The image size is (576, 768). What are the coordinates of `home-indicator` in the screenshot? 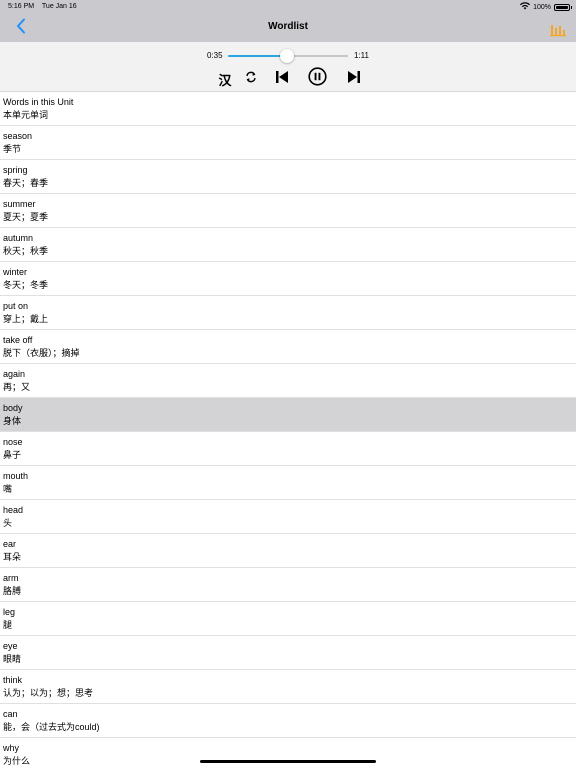 It's located at (288, 761).